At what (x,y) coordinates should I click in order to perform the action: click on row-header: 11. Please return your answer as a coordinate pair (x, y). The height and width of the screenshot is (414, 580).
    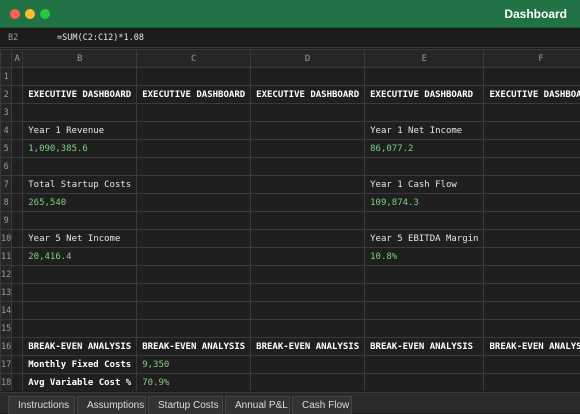
    Looking at the image, I should click on (6, 257).